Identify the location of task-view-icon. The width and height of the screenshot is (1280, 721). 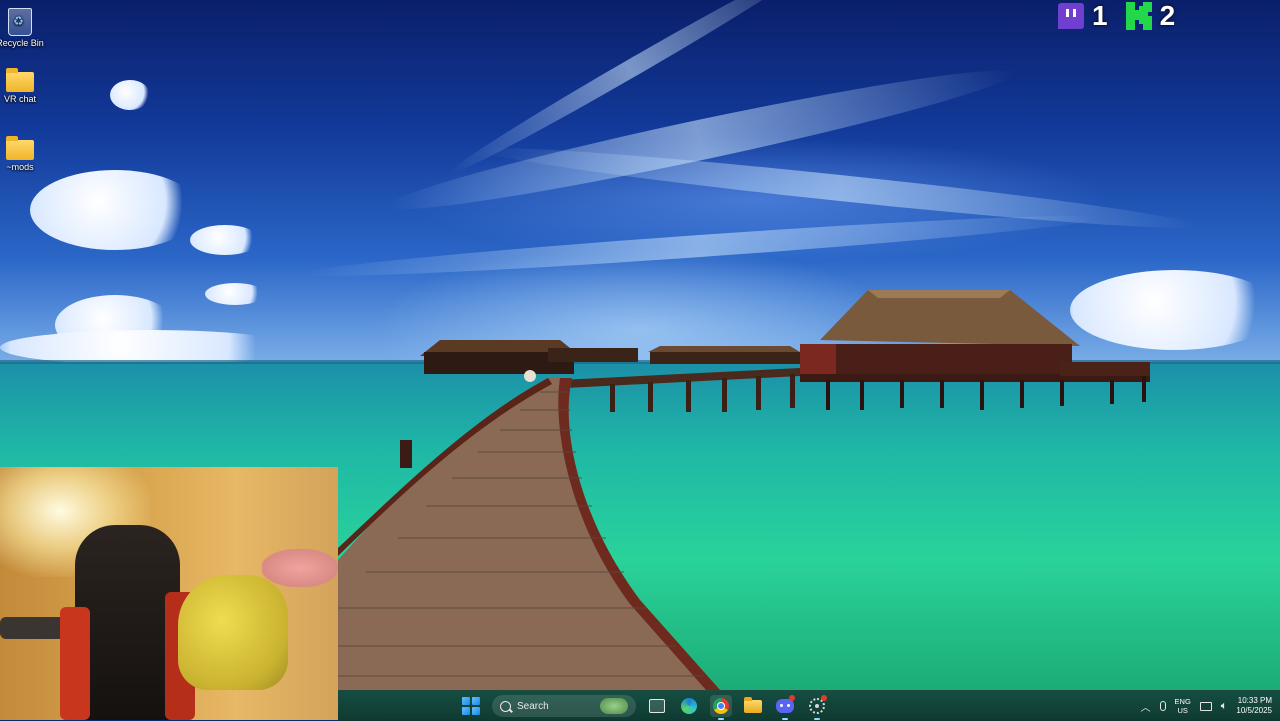
(657, 706).